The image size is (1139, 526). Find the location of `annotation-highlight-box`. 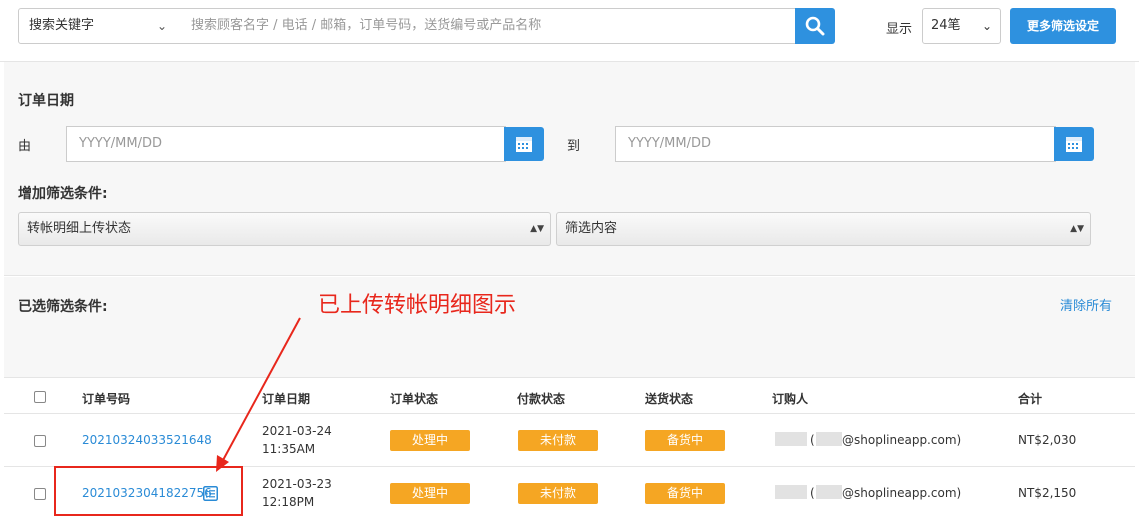

annotation-highlight-box is located at coordinates (148, 491).